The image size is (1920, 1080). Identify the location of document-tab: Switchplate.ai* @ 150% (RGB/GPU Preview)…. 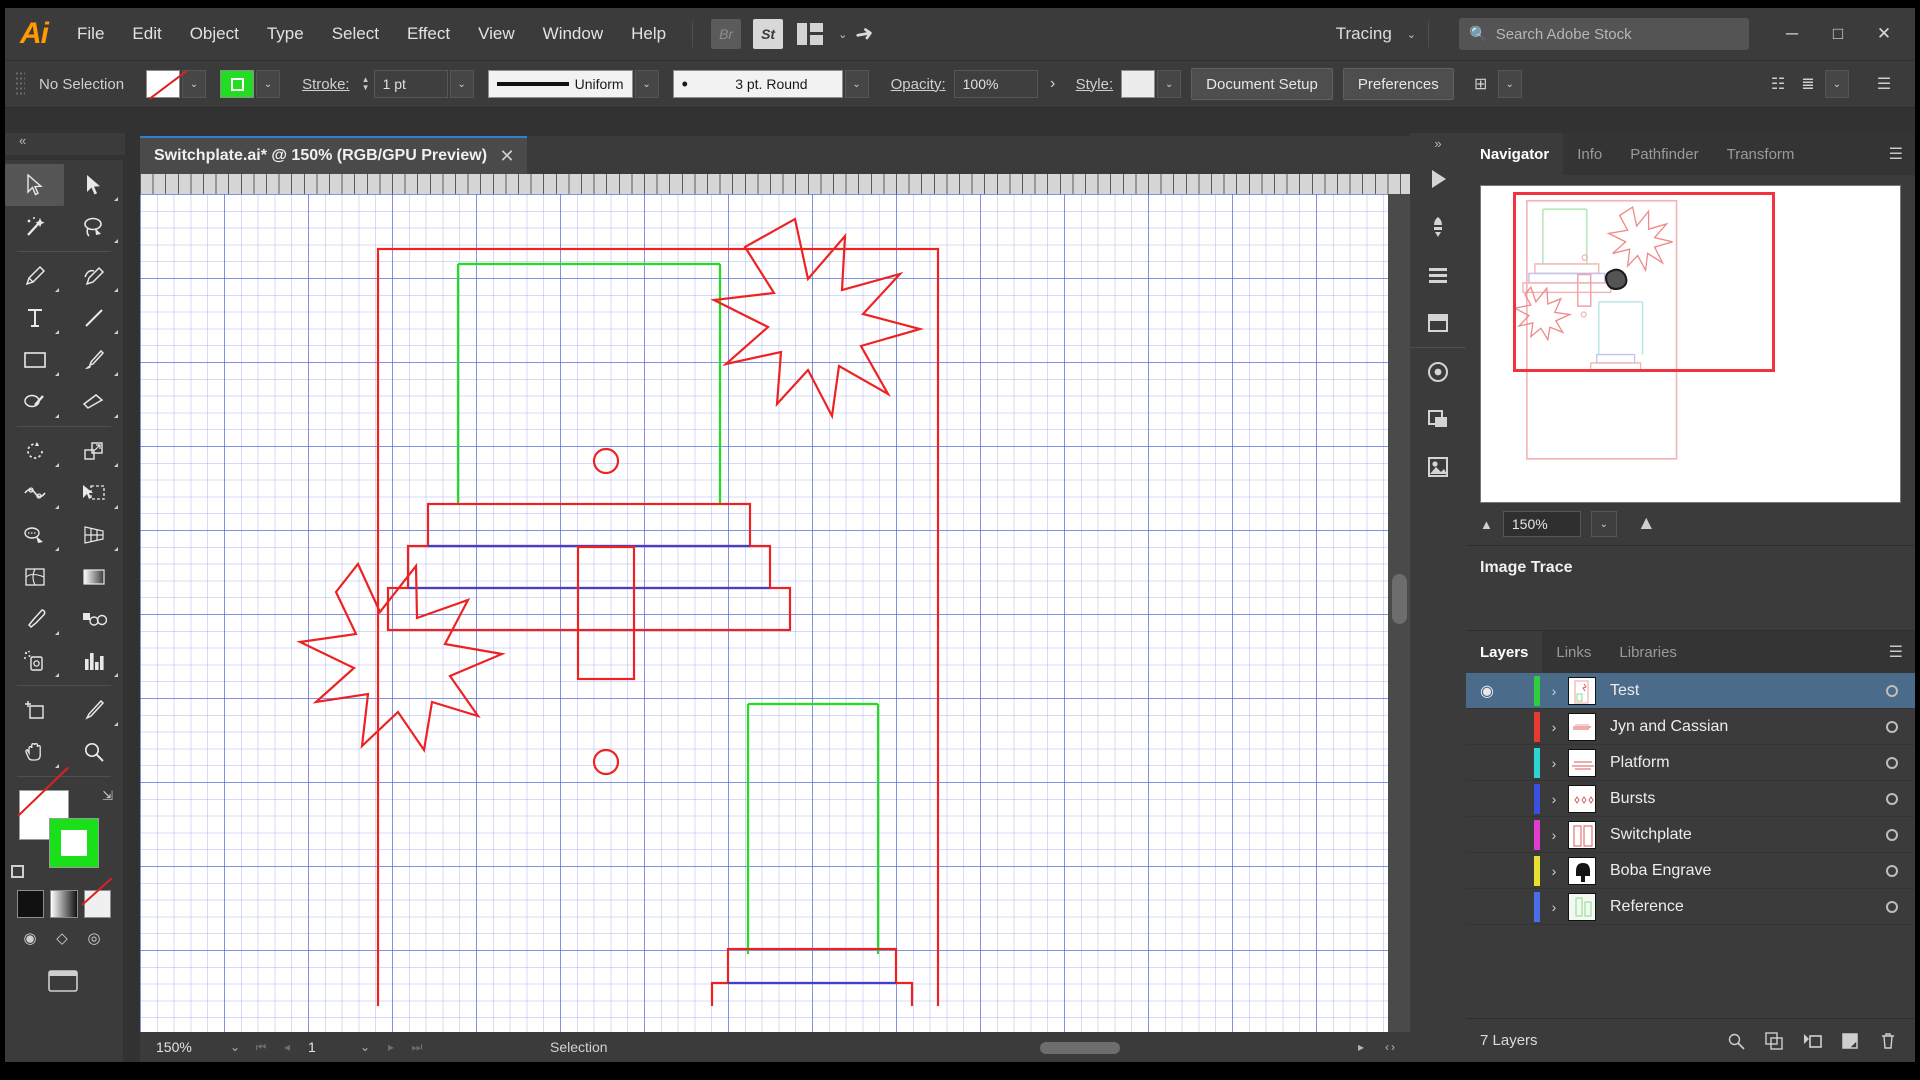
(334, 155).